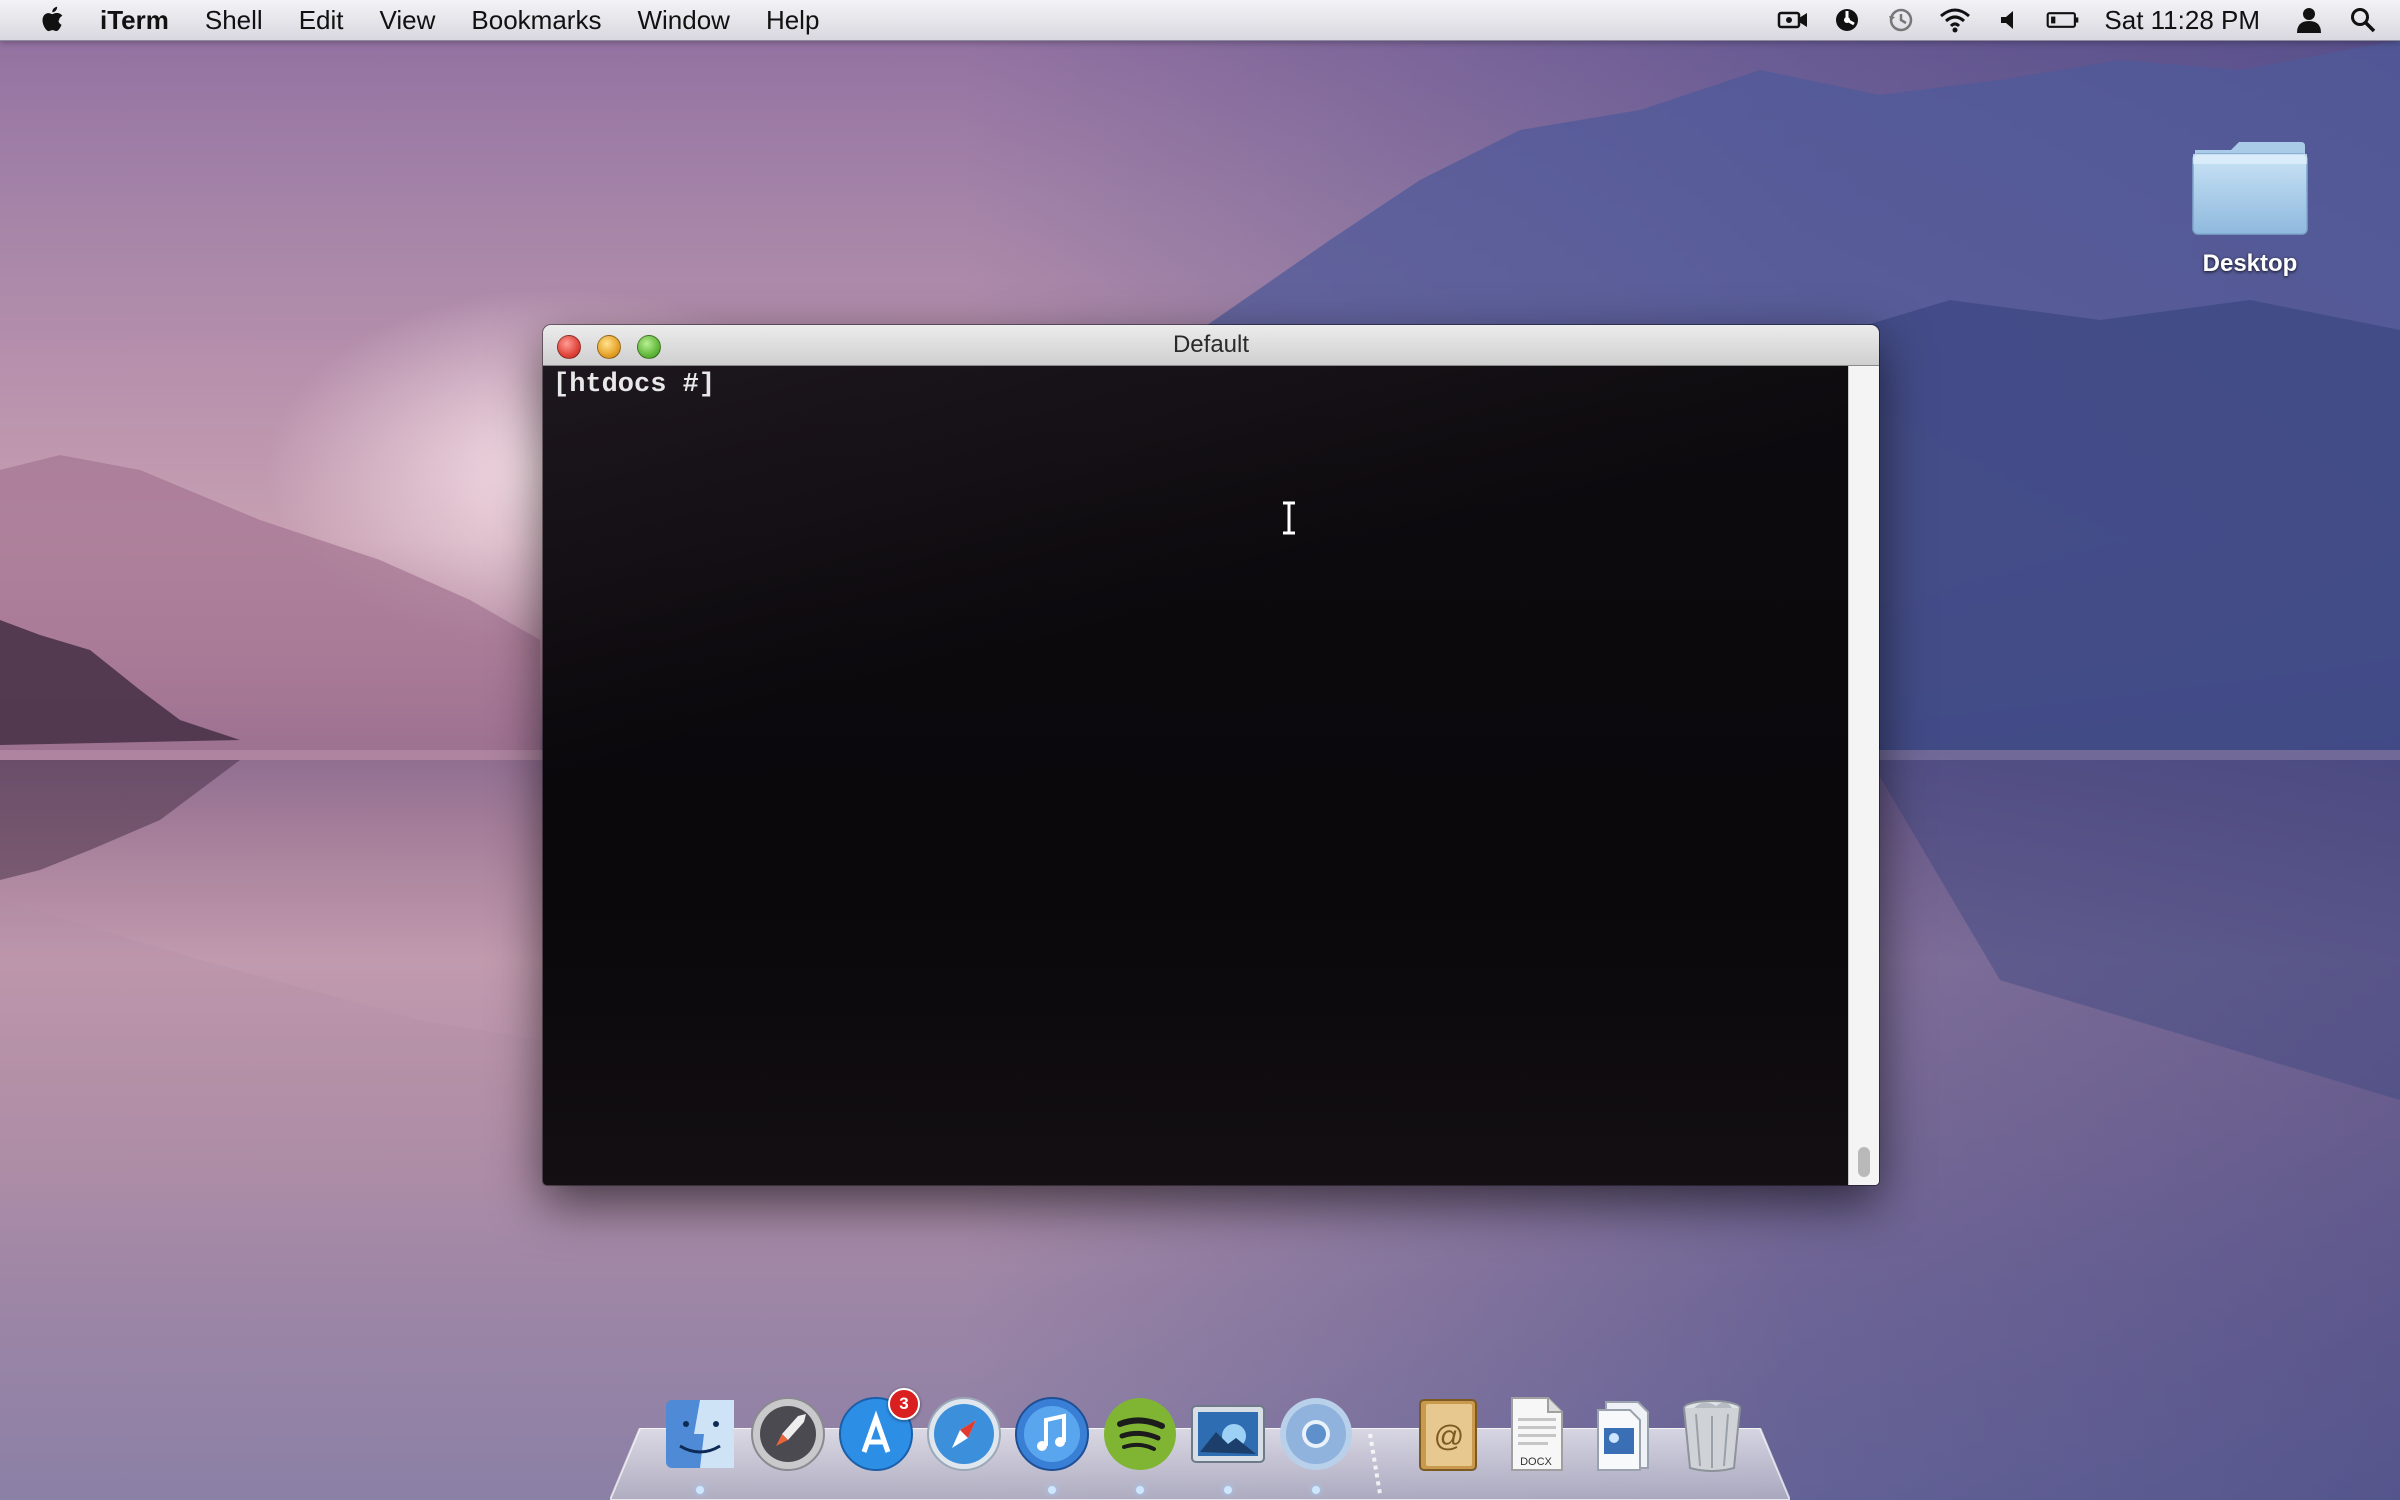  I want to click on app-store-icon: 3, so click(878, 1431).